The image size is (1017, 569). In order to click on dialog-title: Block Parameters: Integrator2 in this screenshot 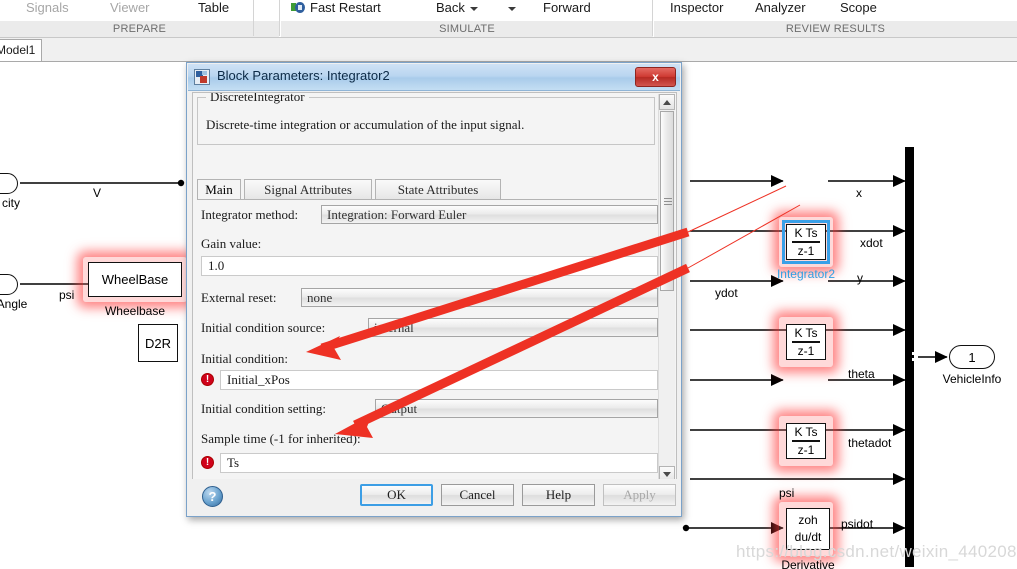, I will do `click(303, 75)`.